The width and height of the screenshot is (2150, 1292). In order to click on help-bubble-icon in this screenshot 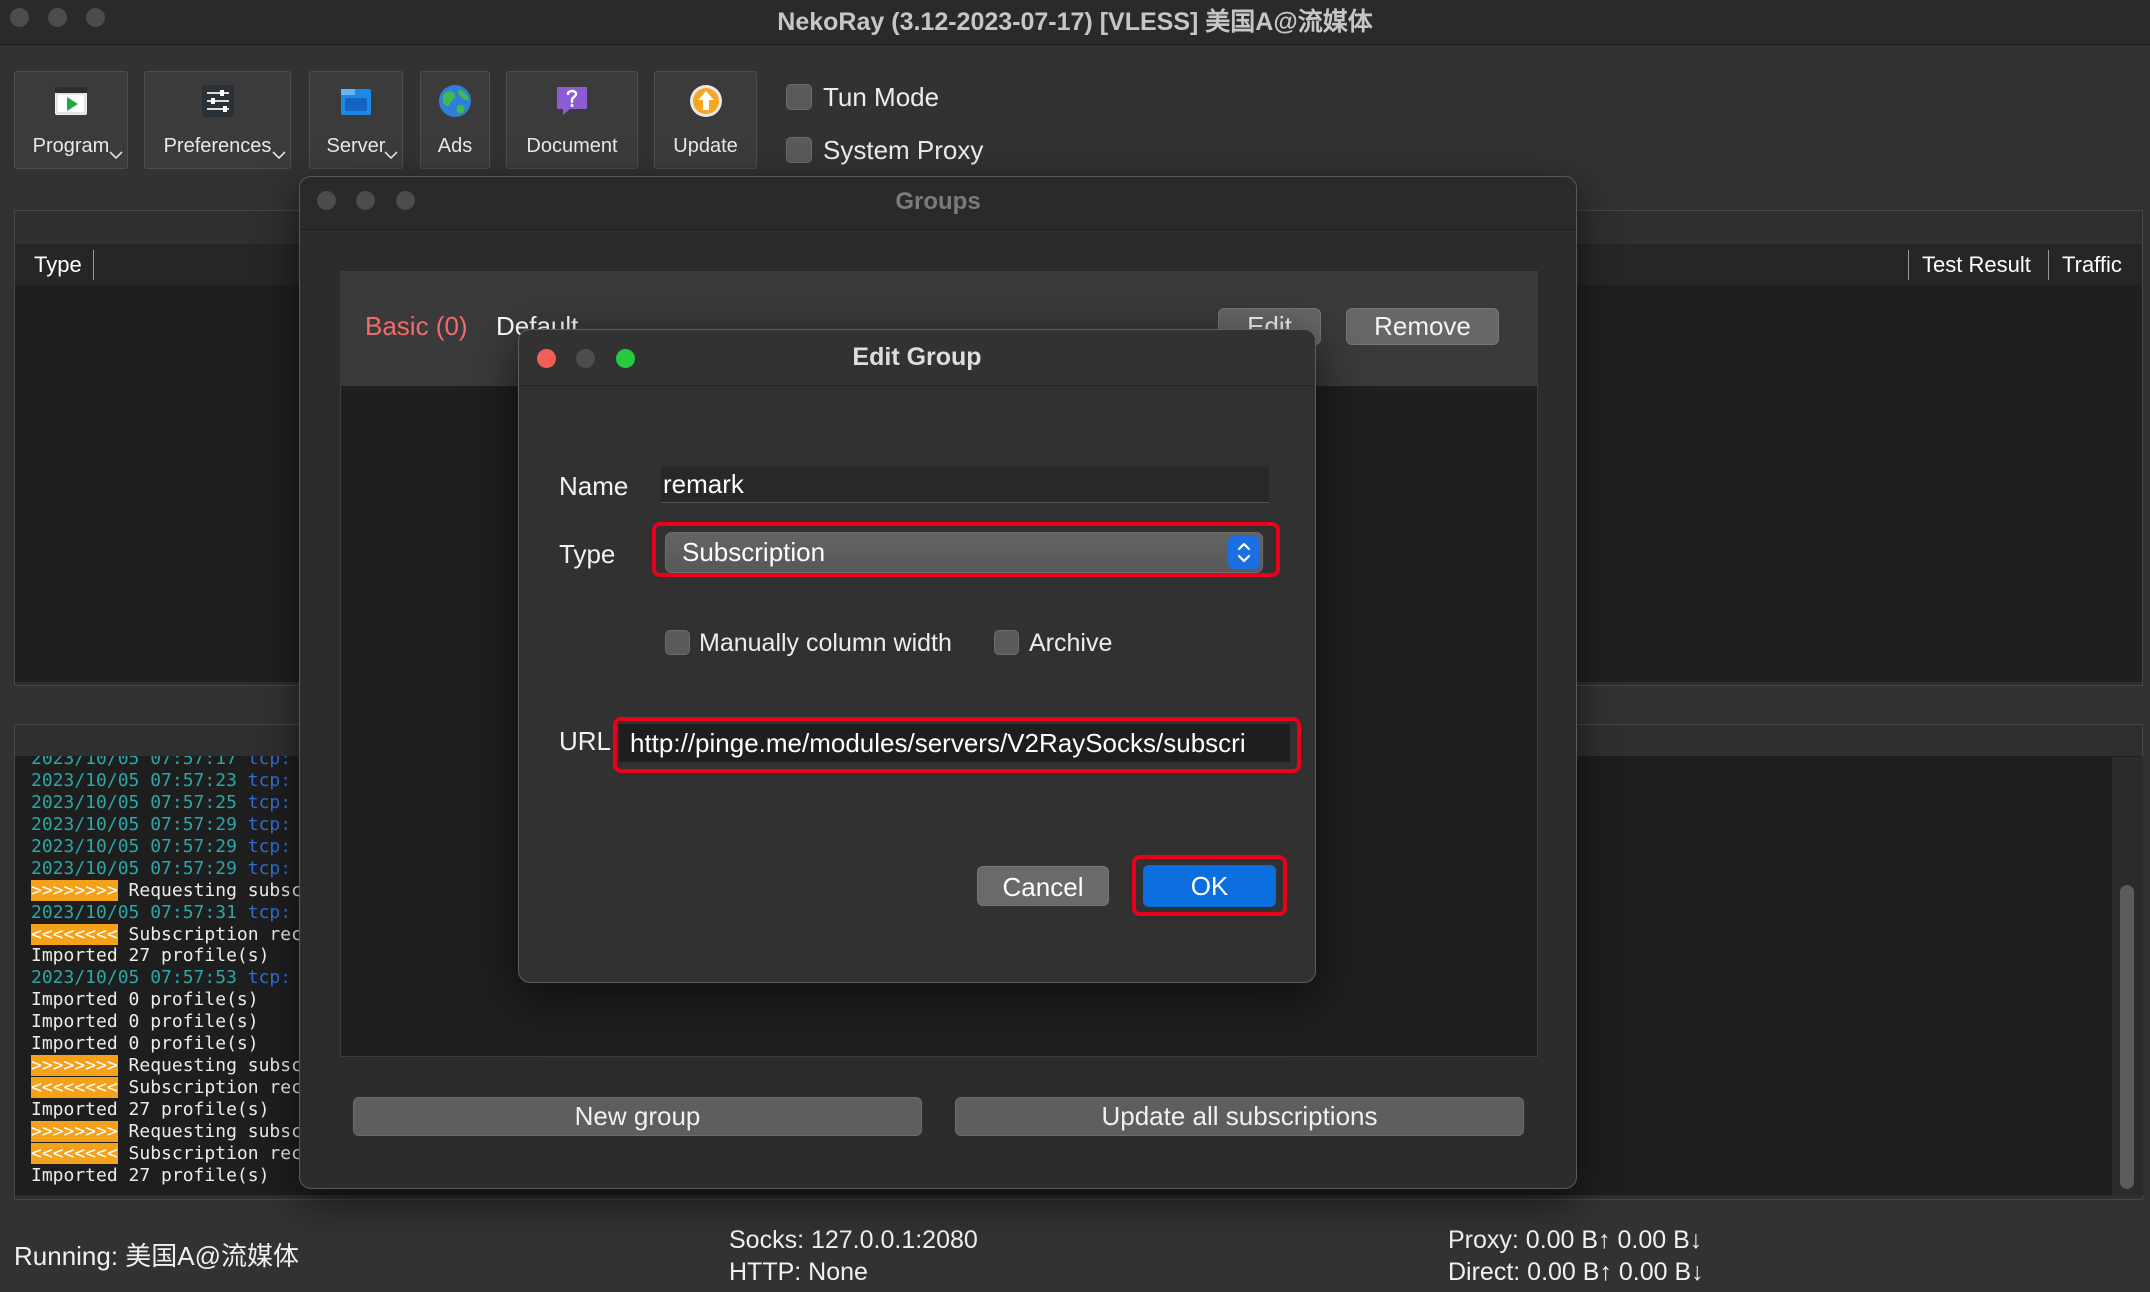, I will do `click(572, 101)`.